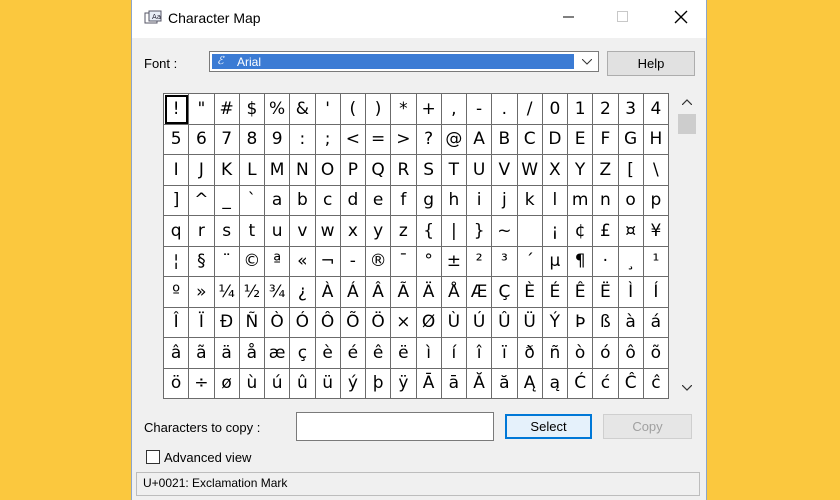 The width and height of the screenshot is (840, 500). What do you see at coordinates (328, 261) in the screenshot?
I see `char-cell: ¬` at bounding box center [328, 261].